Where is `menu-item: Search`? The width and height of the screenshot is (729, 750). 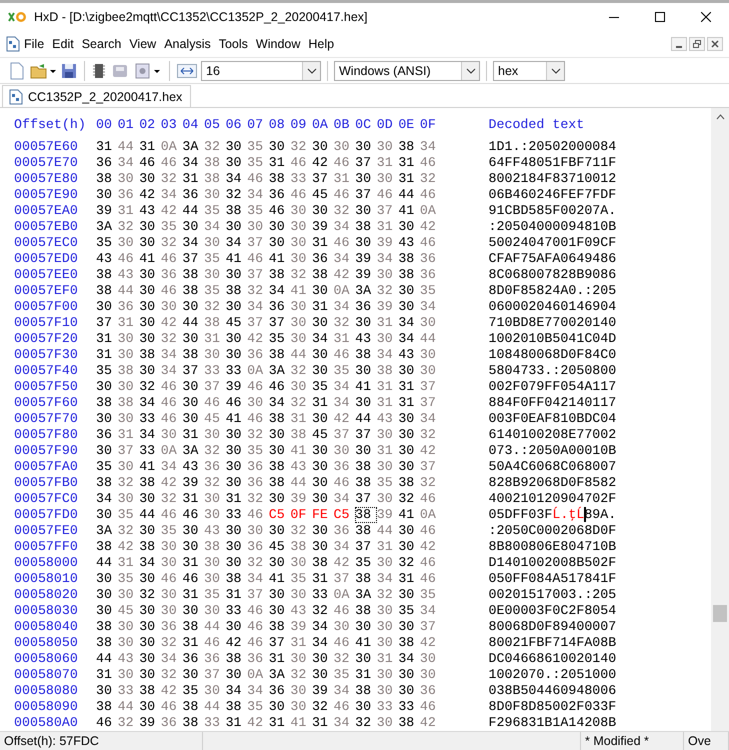
menu-item: Search is located at coordinates (102, 43).